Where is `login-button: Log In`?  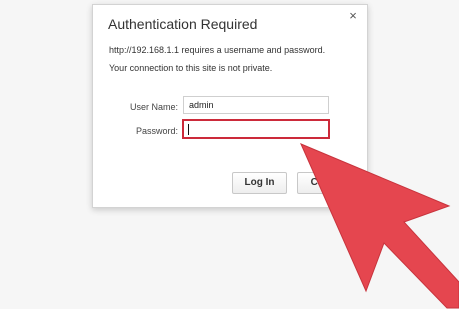
login-button: Log In is located at coordinates (259, 183).